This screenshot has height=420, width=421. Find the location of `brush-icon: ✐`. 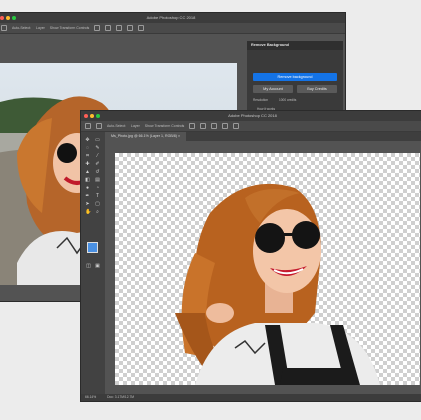

brush-icon: ✐ is located at coordinates (97, 164).